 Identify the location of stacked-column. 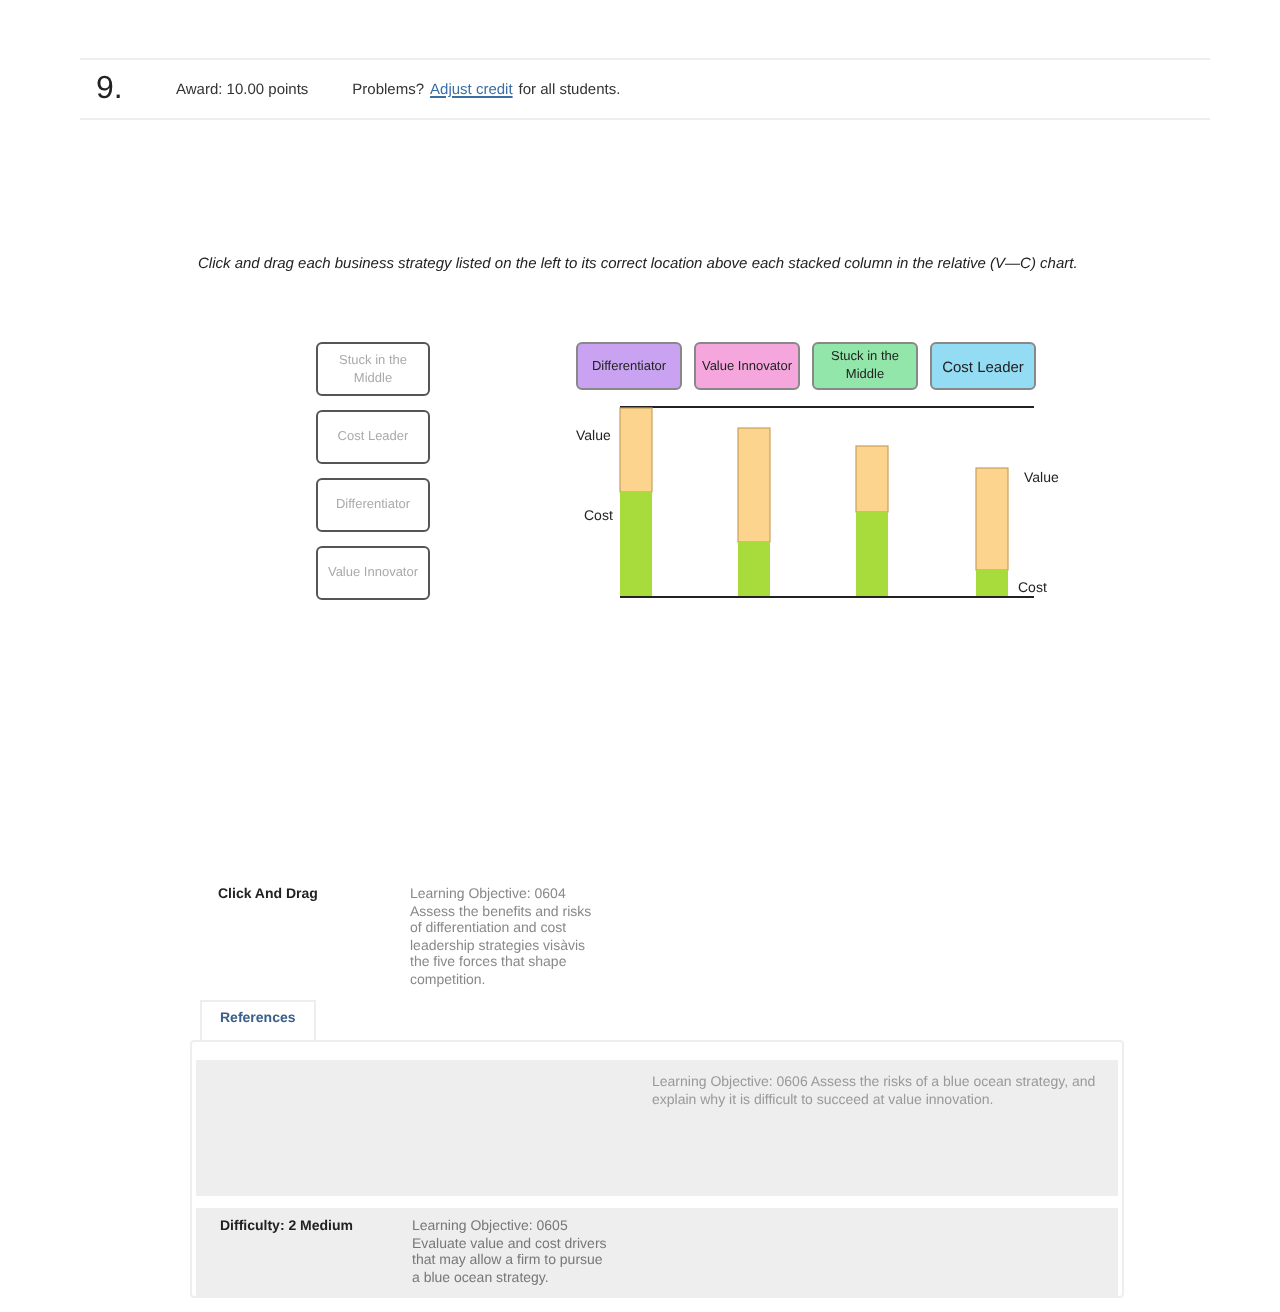
(992, 531).